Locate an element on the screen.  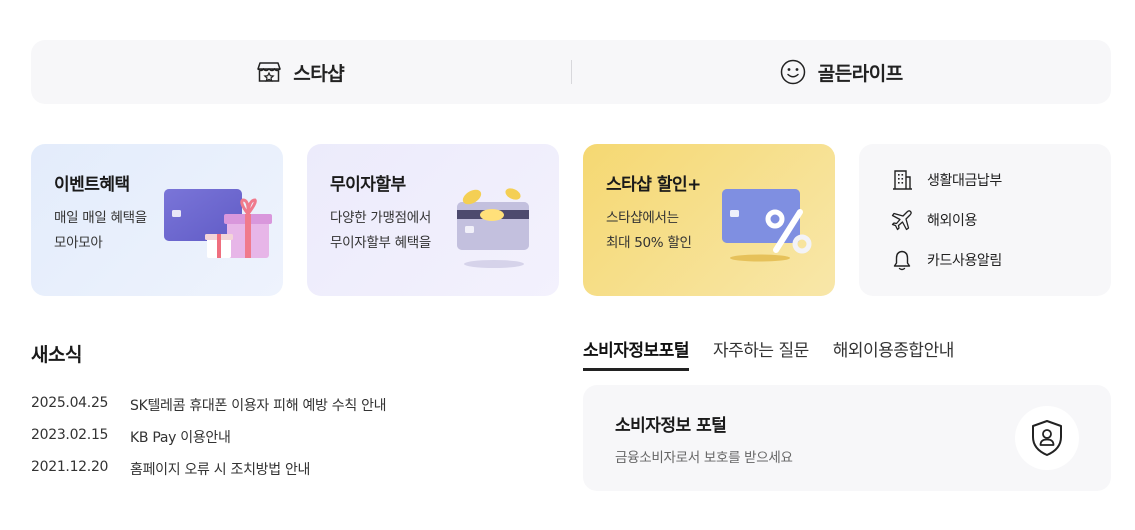
shop-icon is located at coordinates (269, 72).